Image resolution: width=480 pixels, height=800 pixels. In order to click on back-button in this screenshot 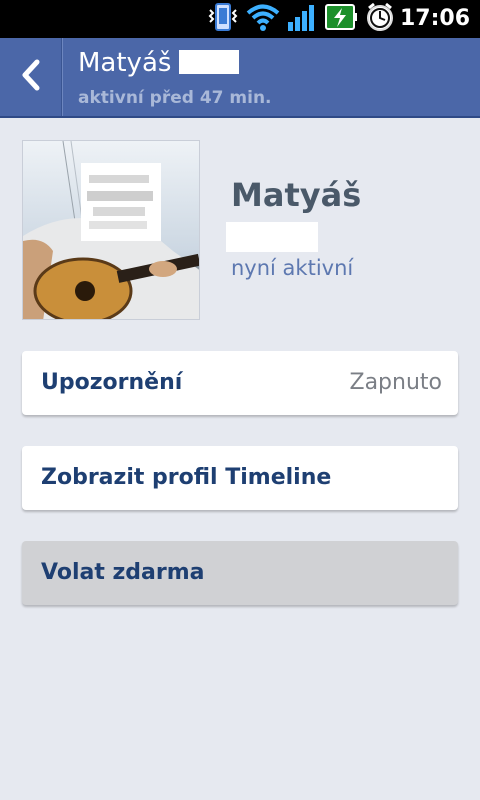, I will do `click(31, 77)`.